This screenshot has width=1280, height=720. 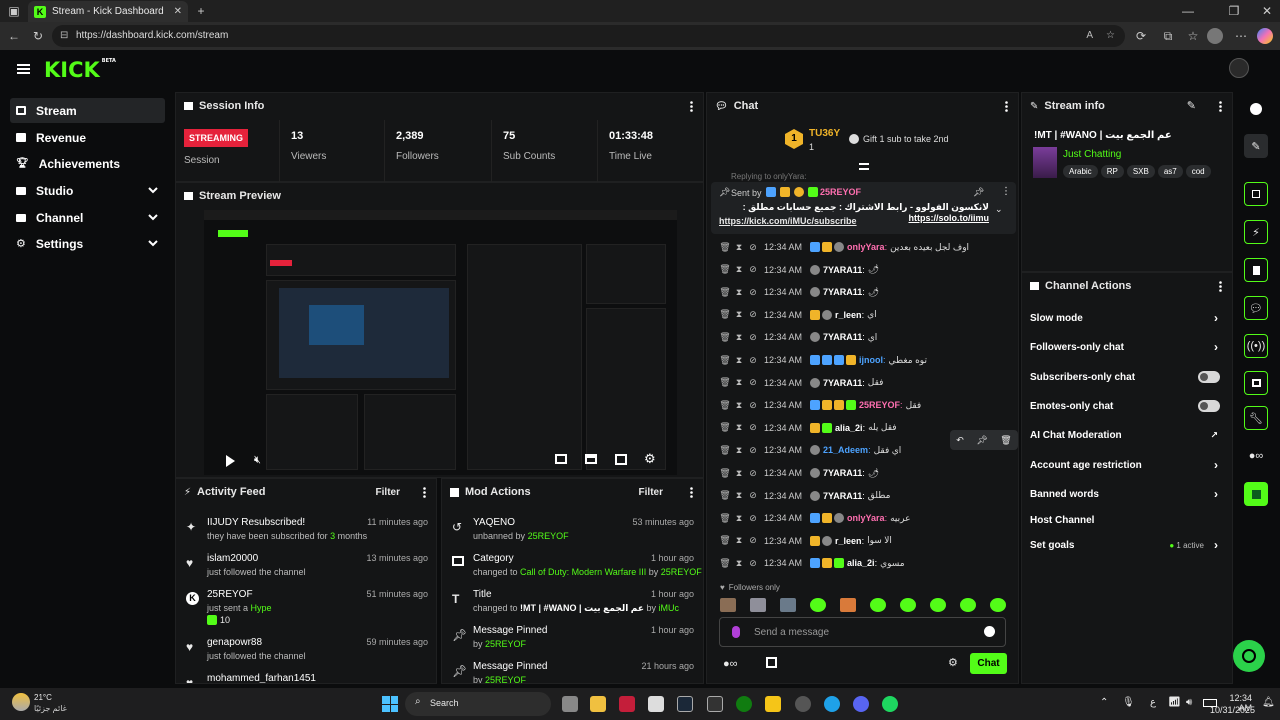 What do you see at coordinates (1256, 418) in the screenshot?
I see `wrench-tool-icon: 🔧︎` at bounding box center [1256, 418].